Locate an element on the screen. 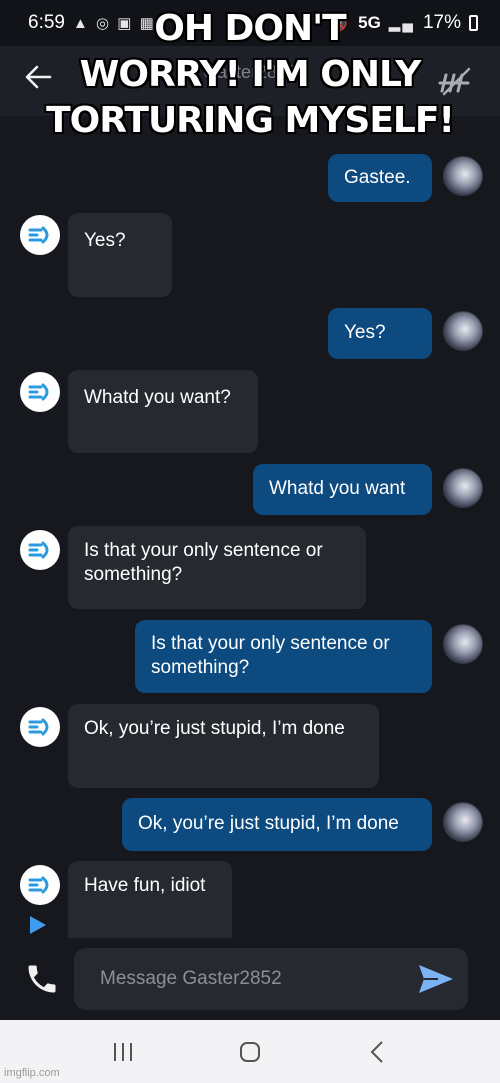  user-message: Yes? is located at coordinates (380, 333).